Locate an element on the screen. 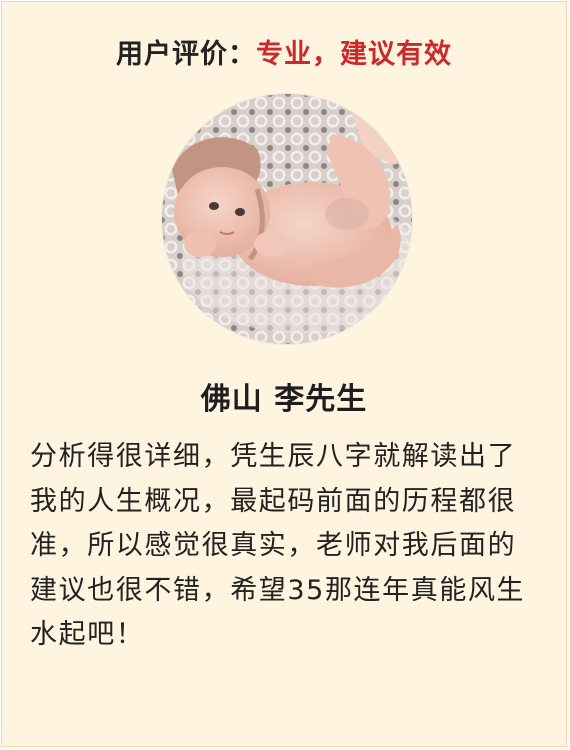 This screenshot has width=570, height=750. heading-highlight: 专业，建议有效 is located at coordinates (354, 54).